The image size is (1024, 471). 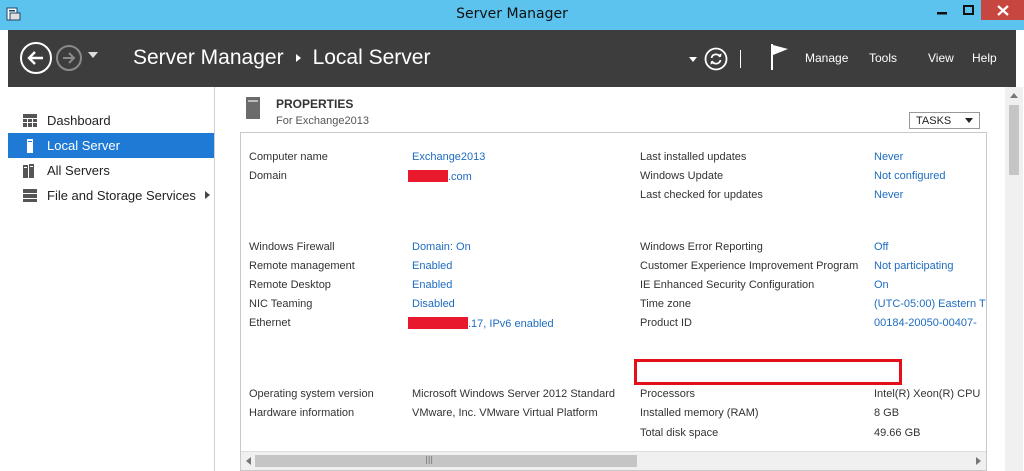 I want to click on sidebar-item-local-server: Local Server, so click(x=111, y=145).